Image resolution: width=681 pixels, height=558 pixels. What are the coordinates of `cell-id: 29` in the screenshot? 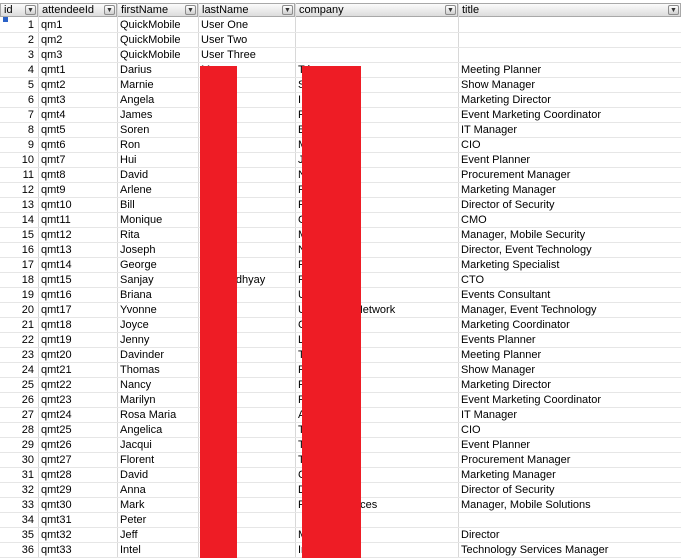 It's located at (19, 445).